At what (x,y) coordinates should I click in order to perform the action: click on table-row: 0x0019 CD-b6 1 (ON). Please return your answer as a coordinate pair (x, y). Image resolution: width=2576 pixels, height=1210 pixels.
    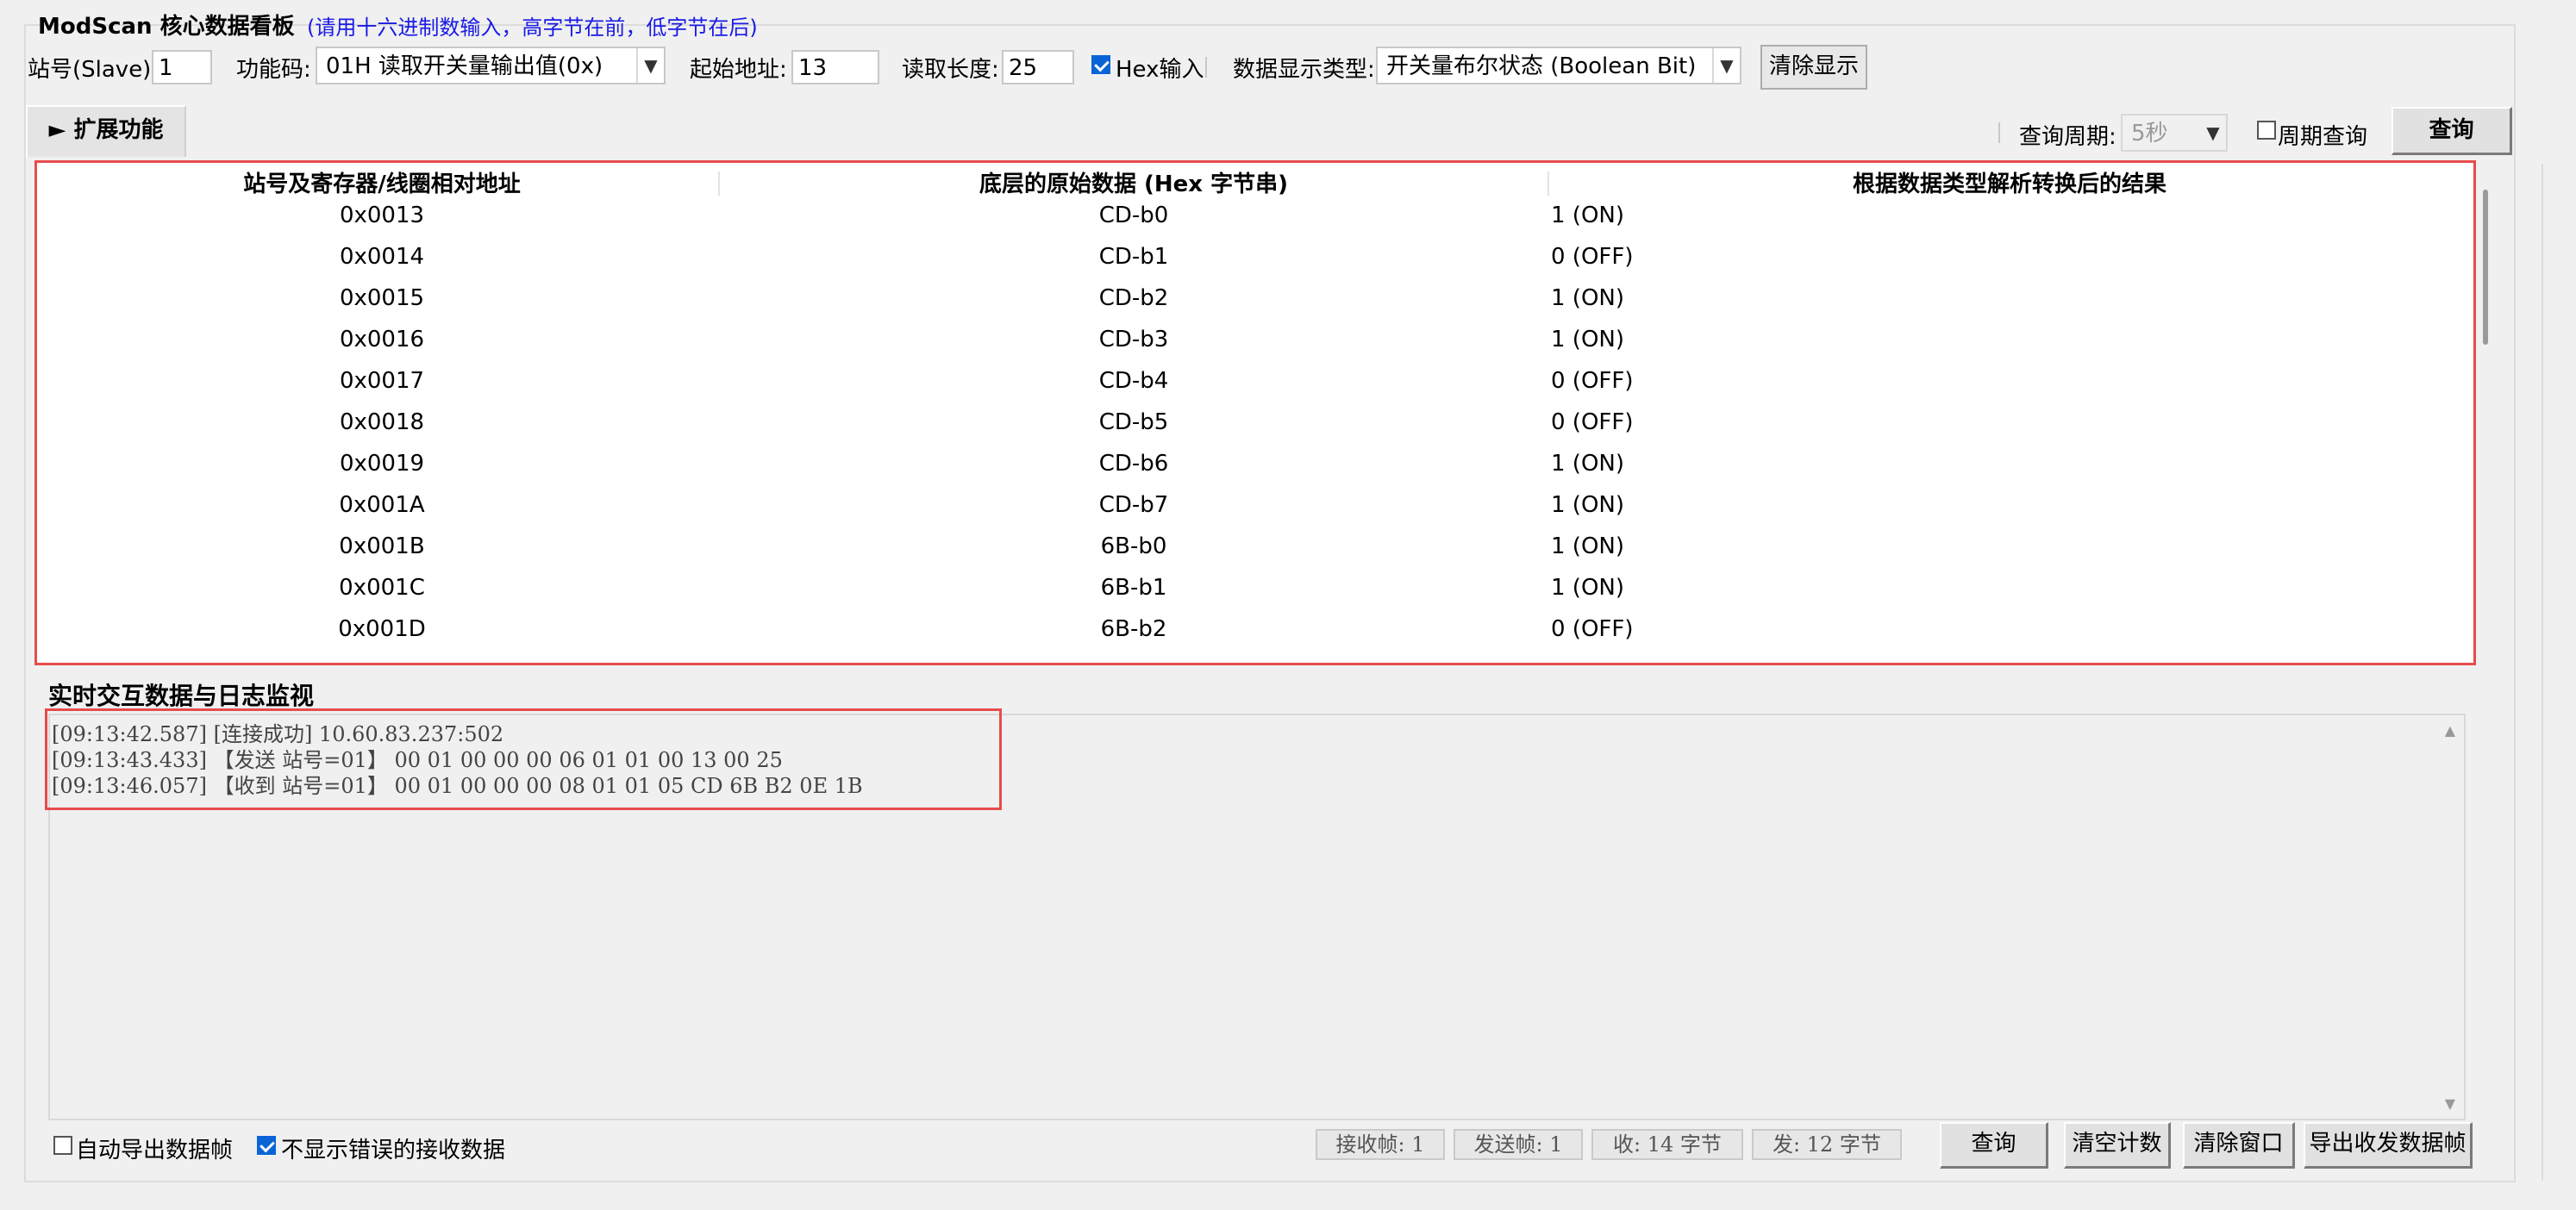
    Looking at the image, I should click on (1253, 466).